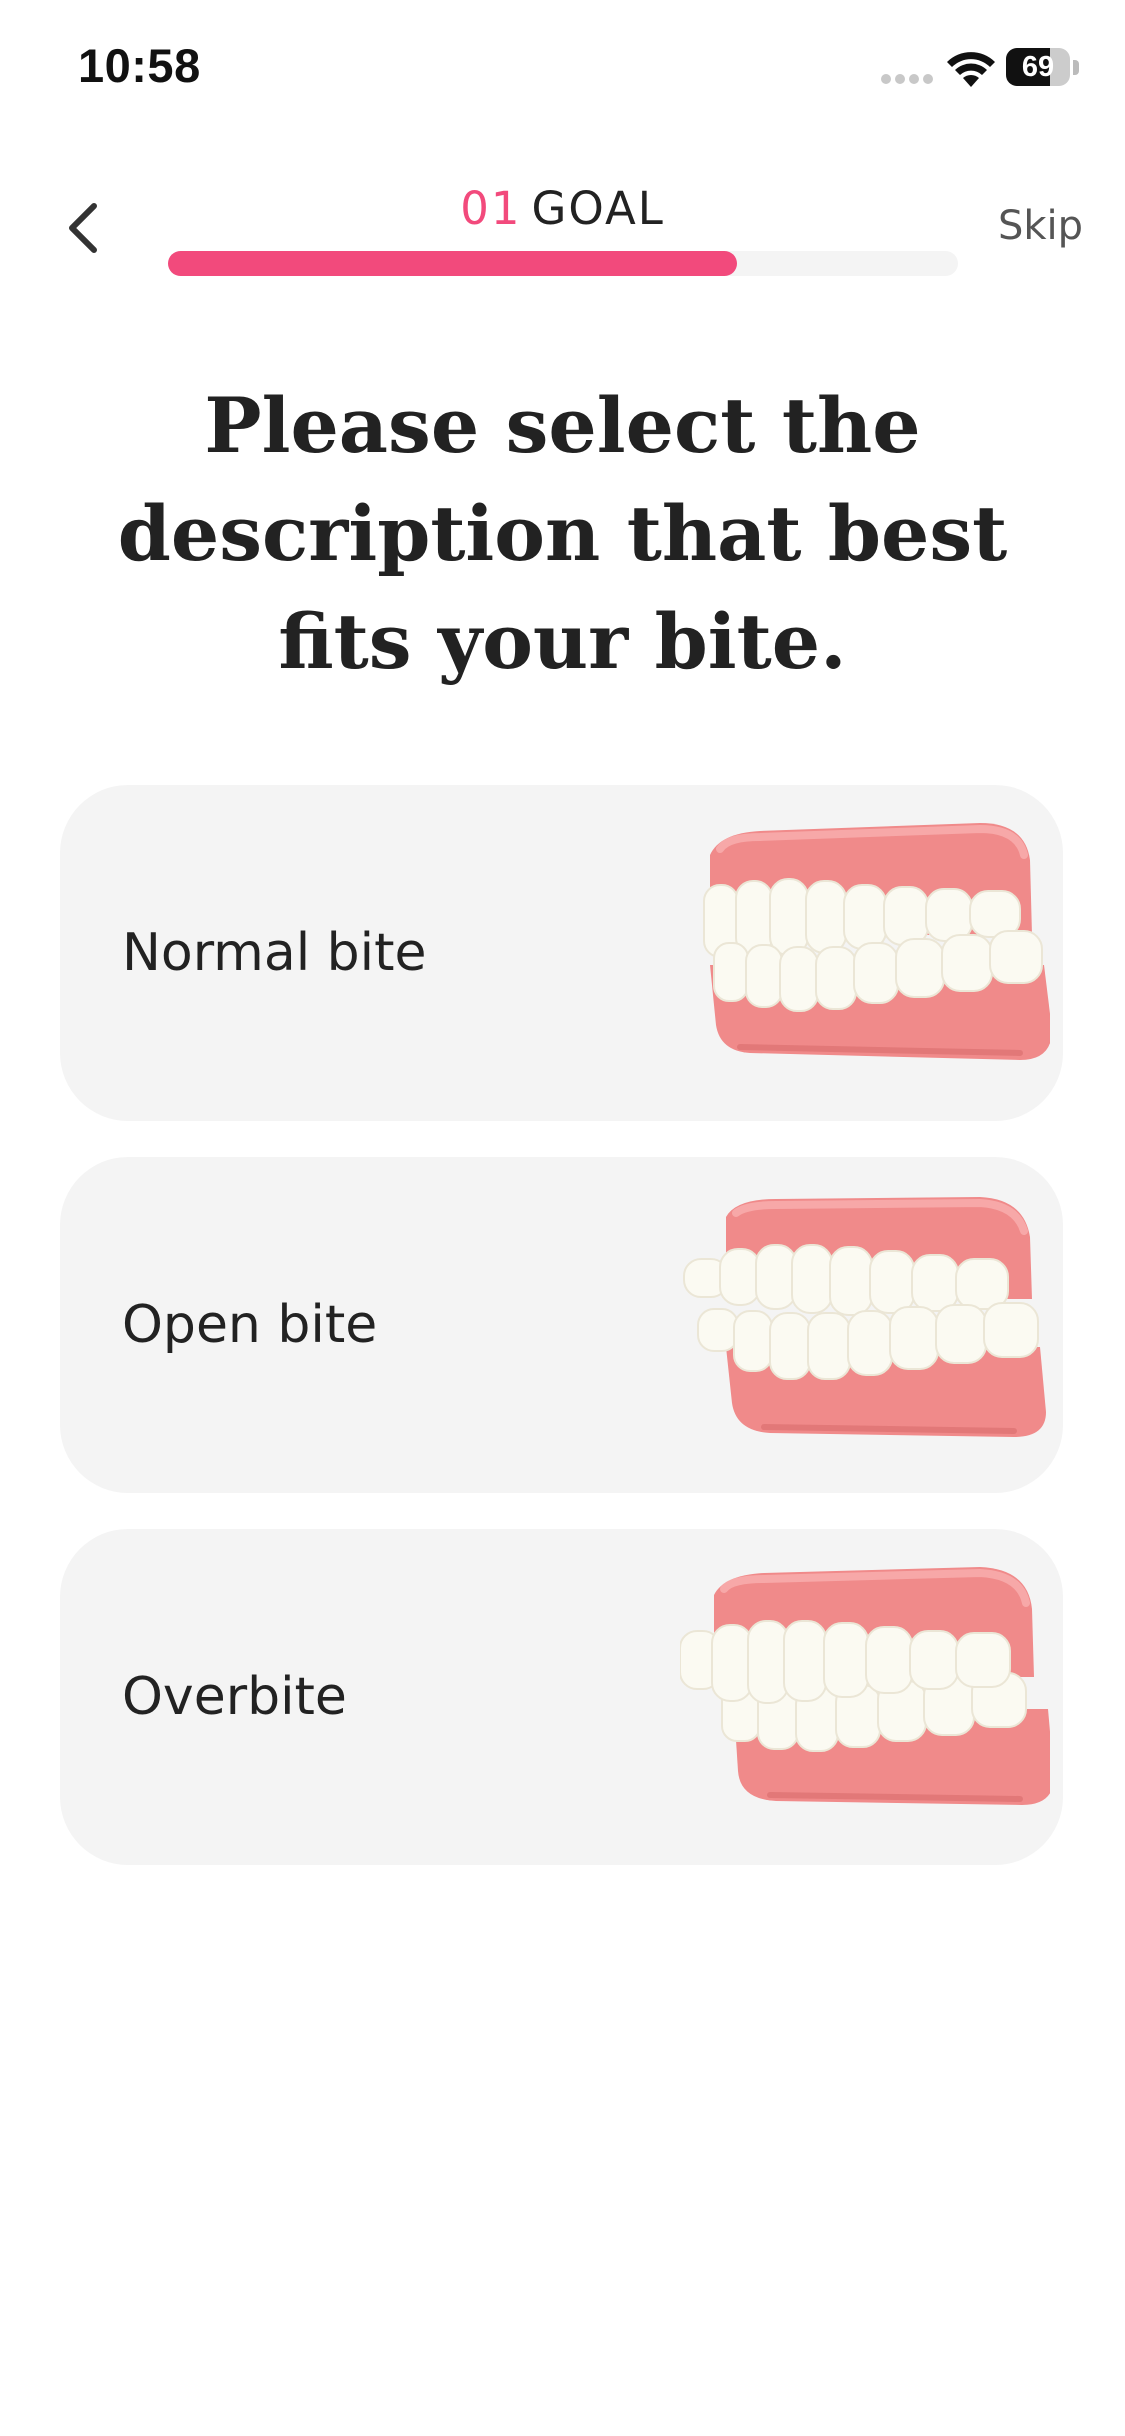 The width and height of the screenshot is (1125, 2436). What do you see at coordinates (561, 1325) in the screenshot?
I see `option-open-bite: Open bite` at bounding box center [561, 1325].